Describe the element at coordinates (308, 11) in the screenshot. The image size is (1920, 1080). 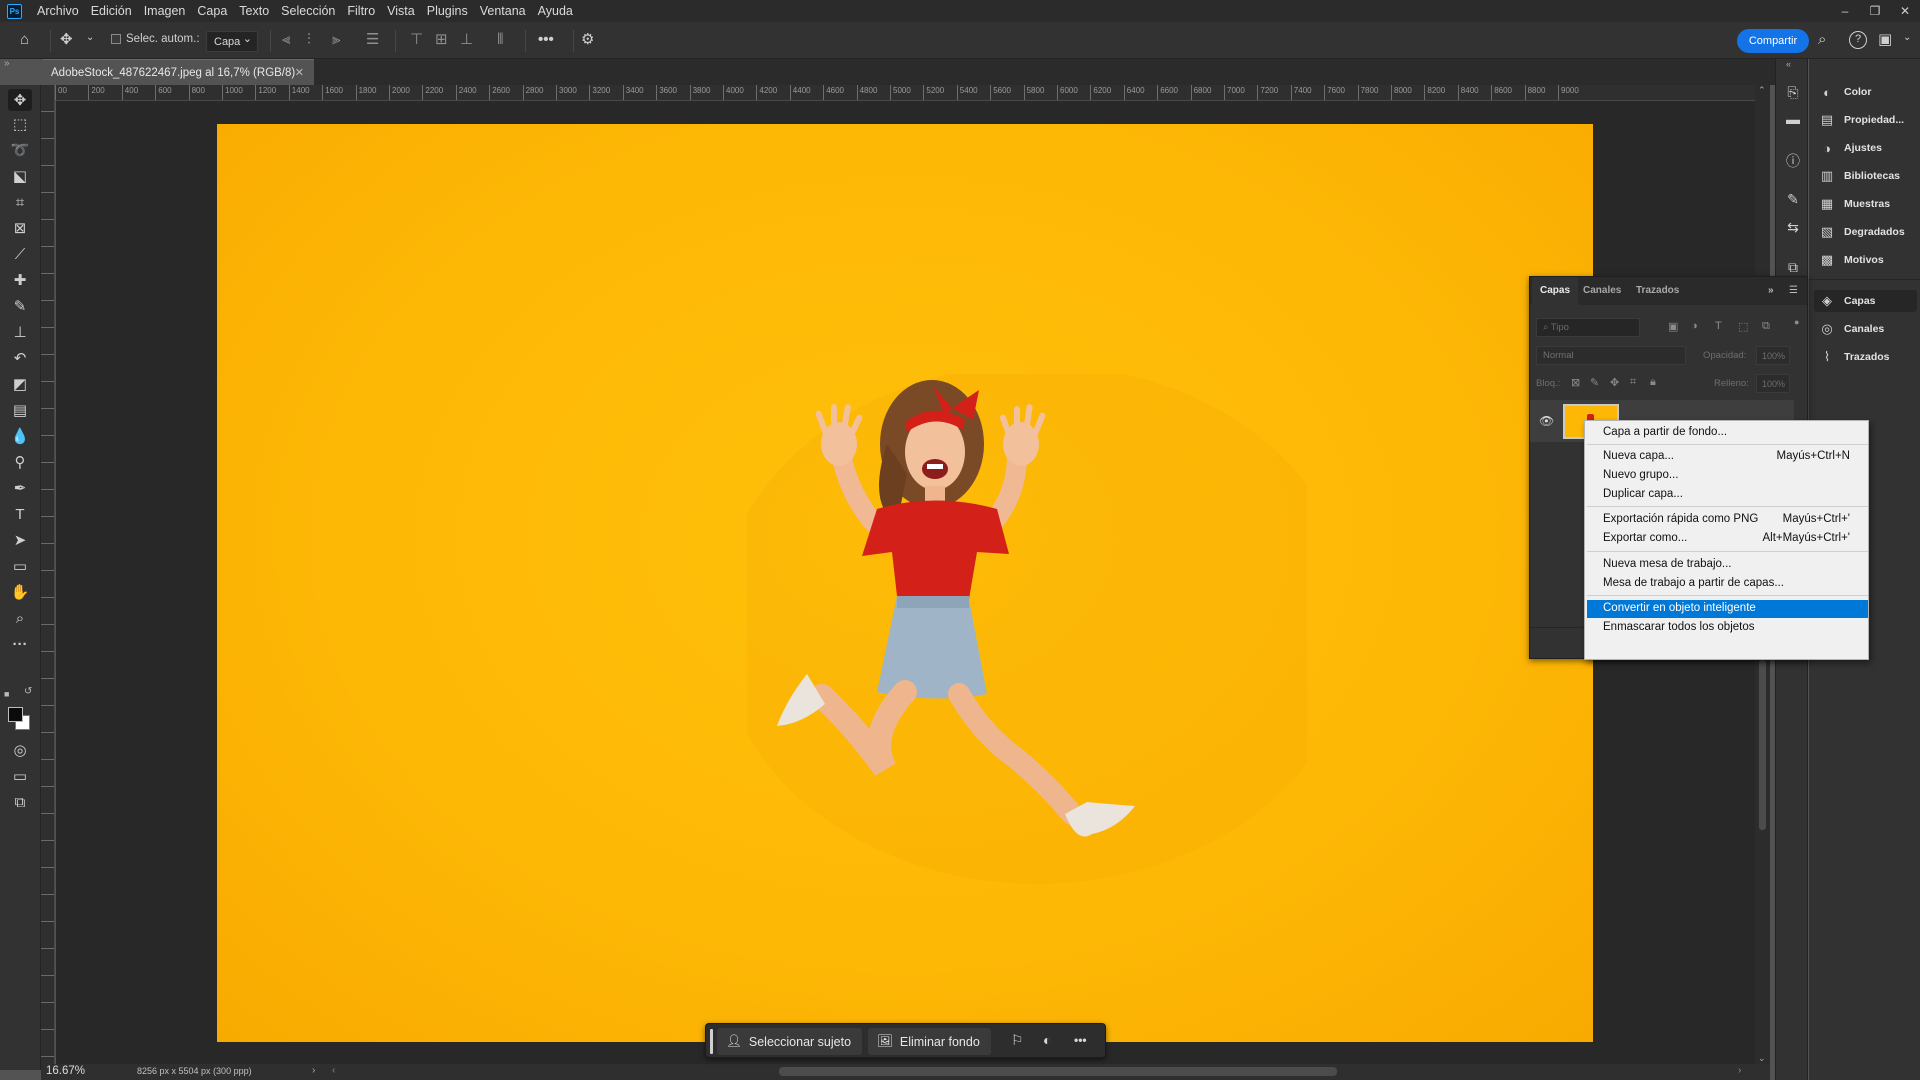
I see `menu-seleccion: Selección` at that location.